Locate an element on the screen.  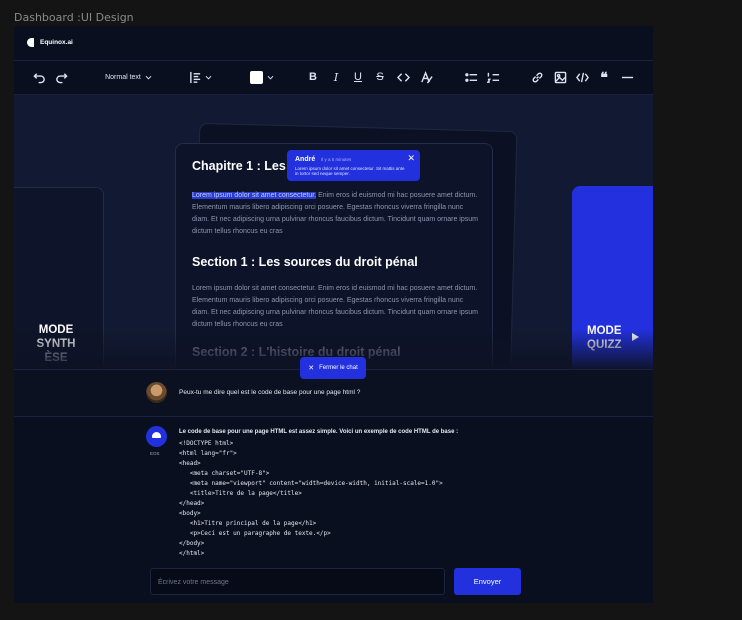
mode-quizz-label: MODE QUIZZ is located at coordinates (604, 338).